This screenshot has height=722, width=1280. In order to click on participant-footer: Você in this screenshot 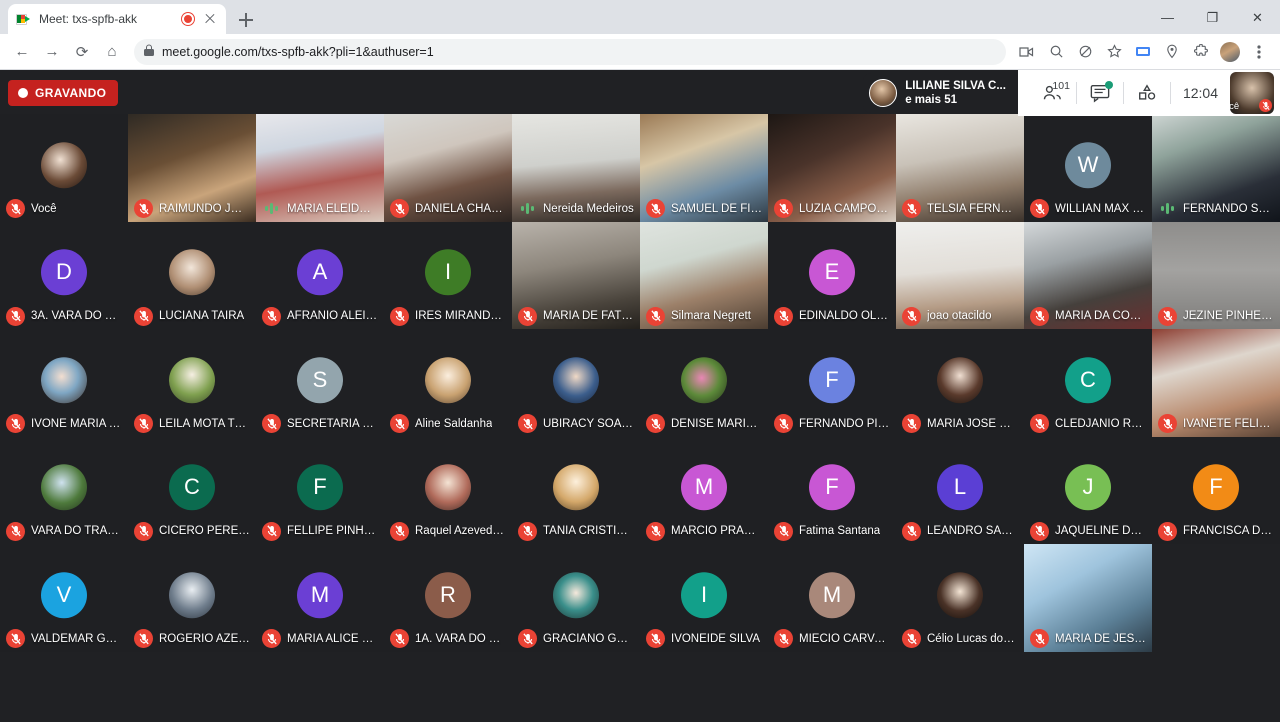, I will do `click(64, 209)`.